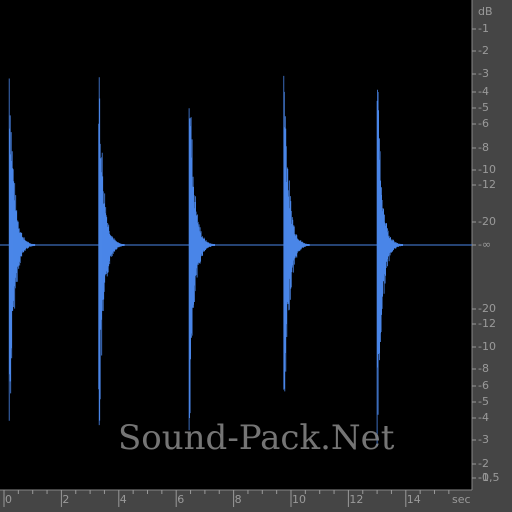 The width and height of the screenshot is (512, 512). I want to click on time-tick-label: 0, so click(8, 499).